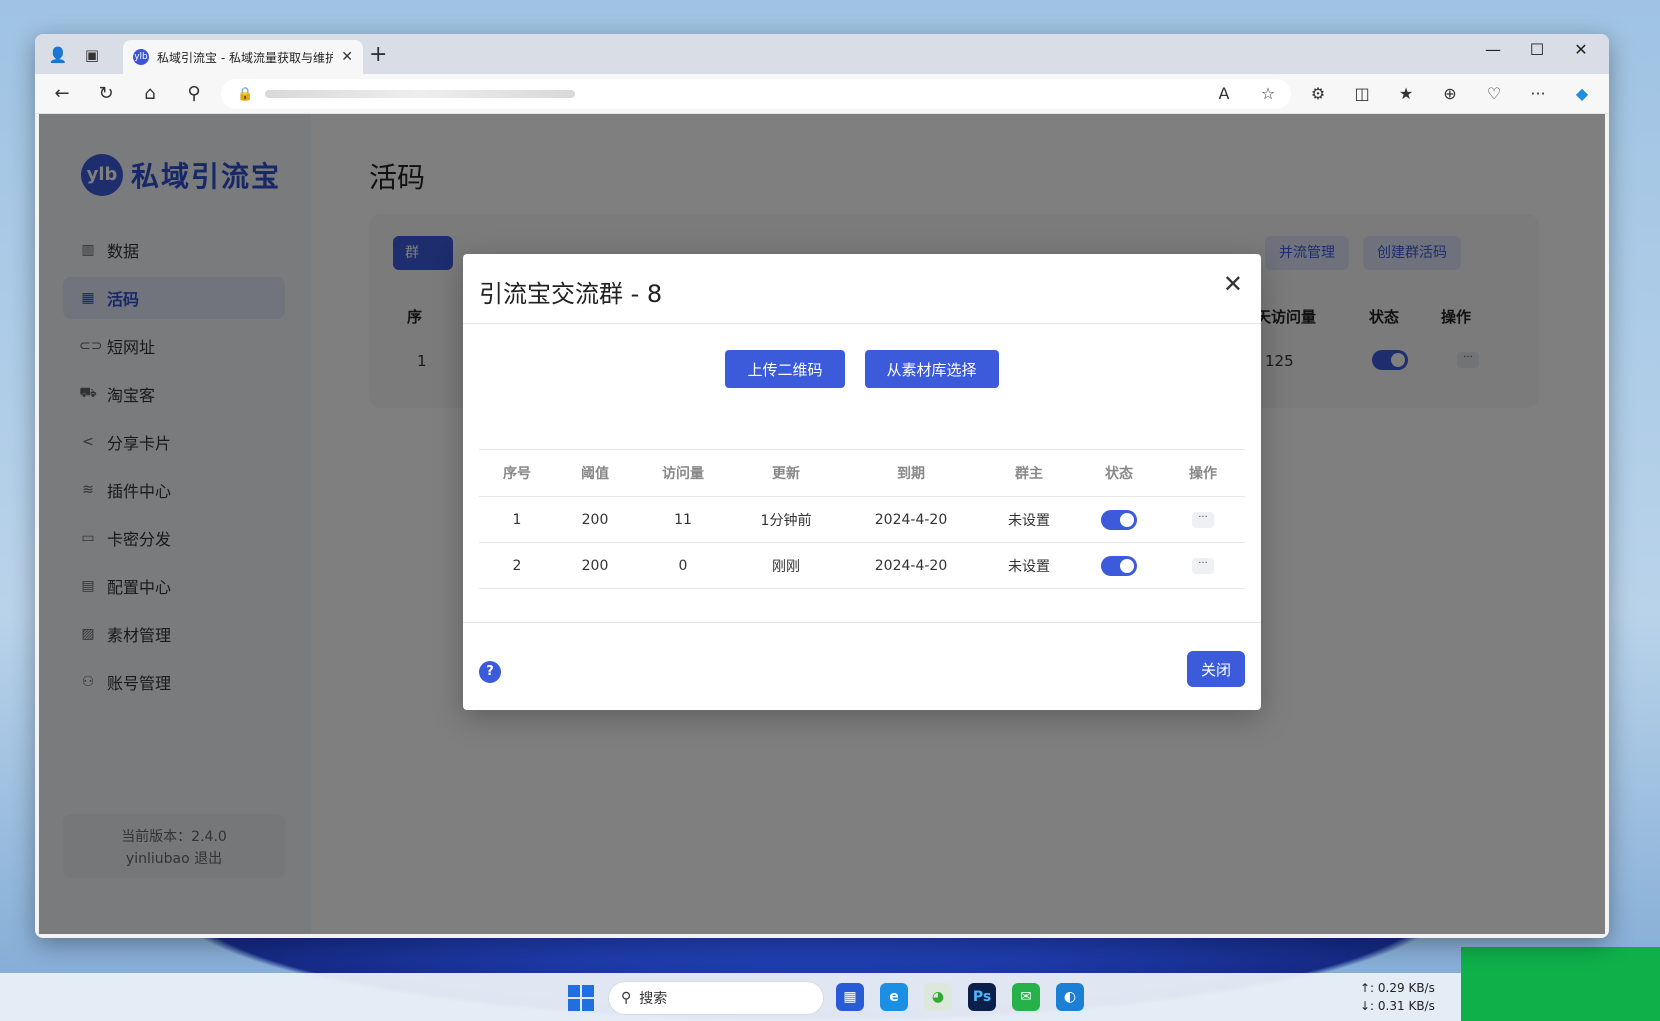 This screenshot has width=1660, height=1021. Describe the element at coordinates (62, 94) in the screenshot. I see `back-icon: ←` at that location.